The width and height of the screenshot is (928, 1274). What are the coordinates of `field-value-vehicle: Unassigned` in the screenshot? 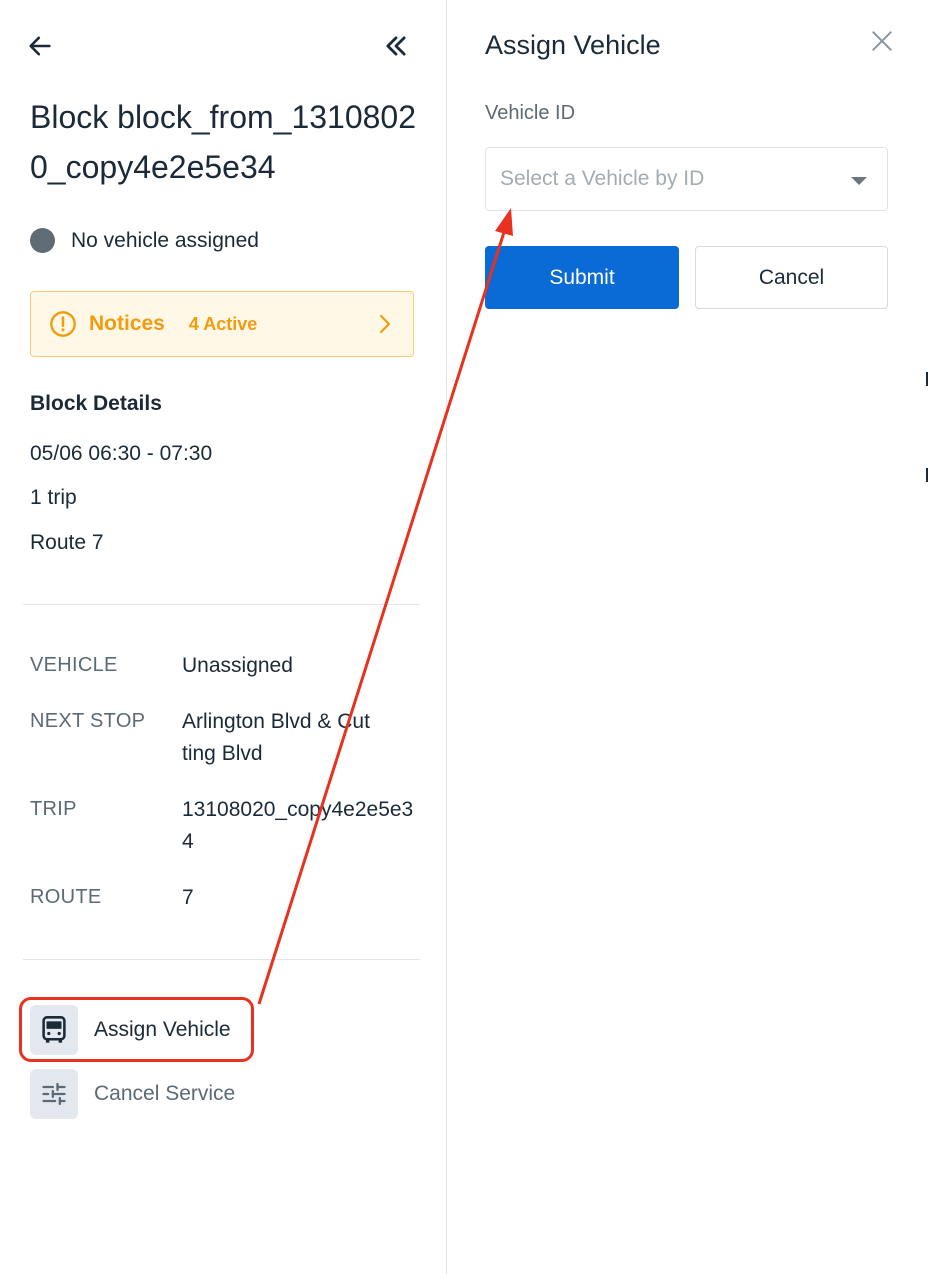 It's located at (237, 665).